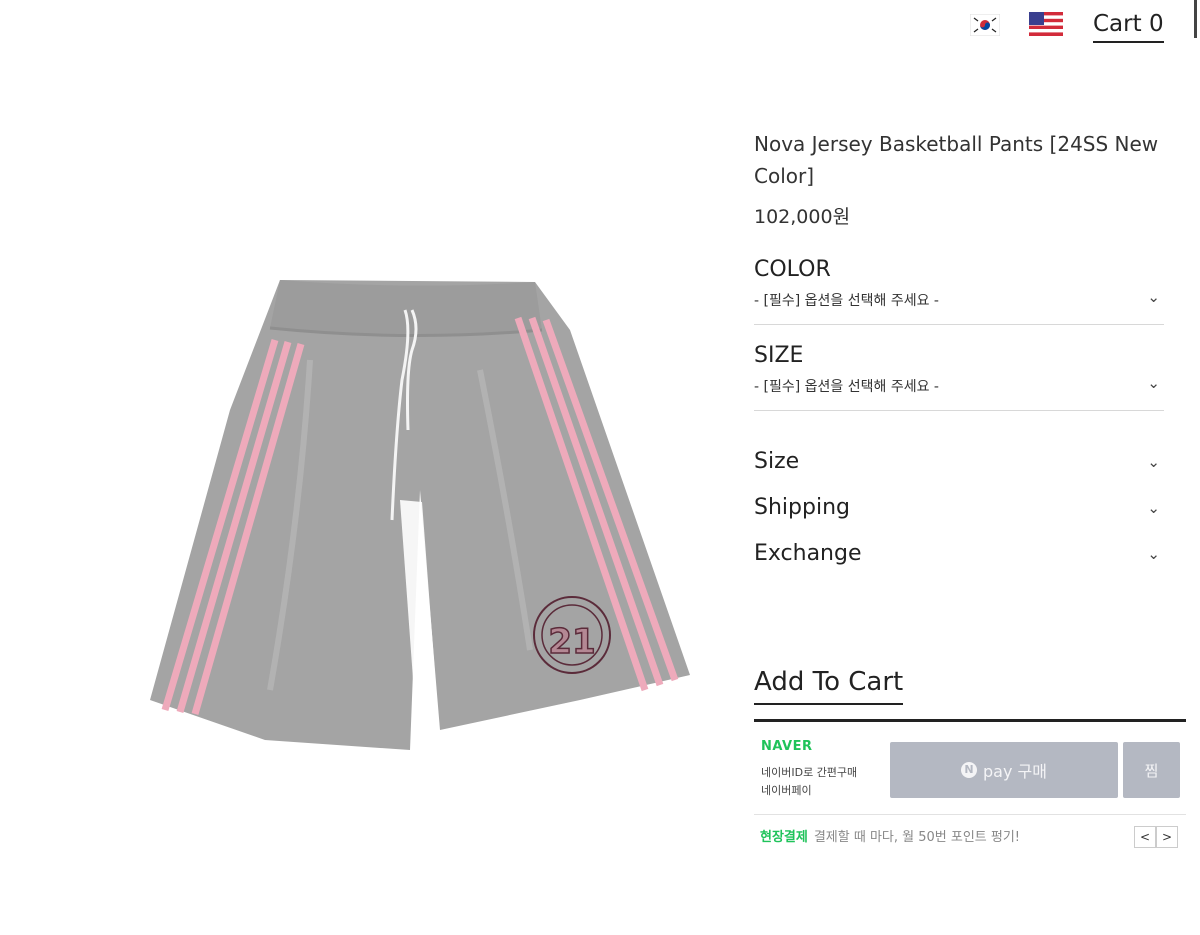  Describe the element at coordinates (808, 553) in the screenshot. I see `accordion-exchange-label: Exchange` at that location.